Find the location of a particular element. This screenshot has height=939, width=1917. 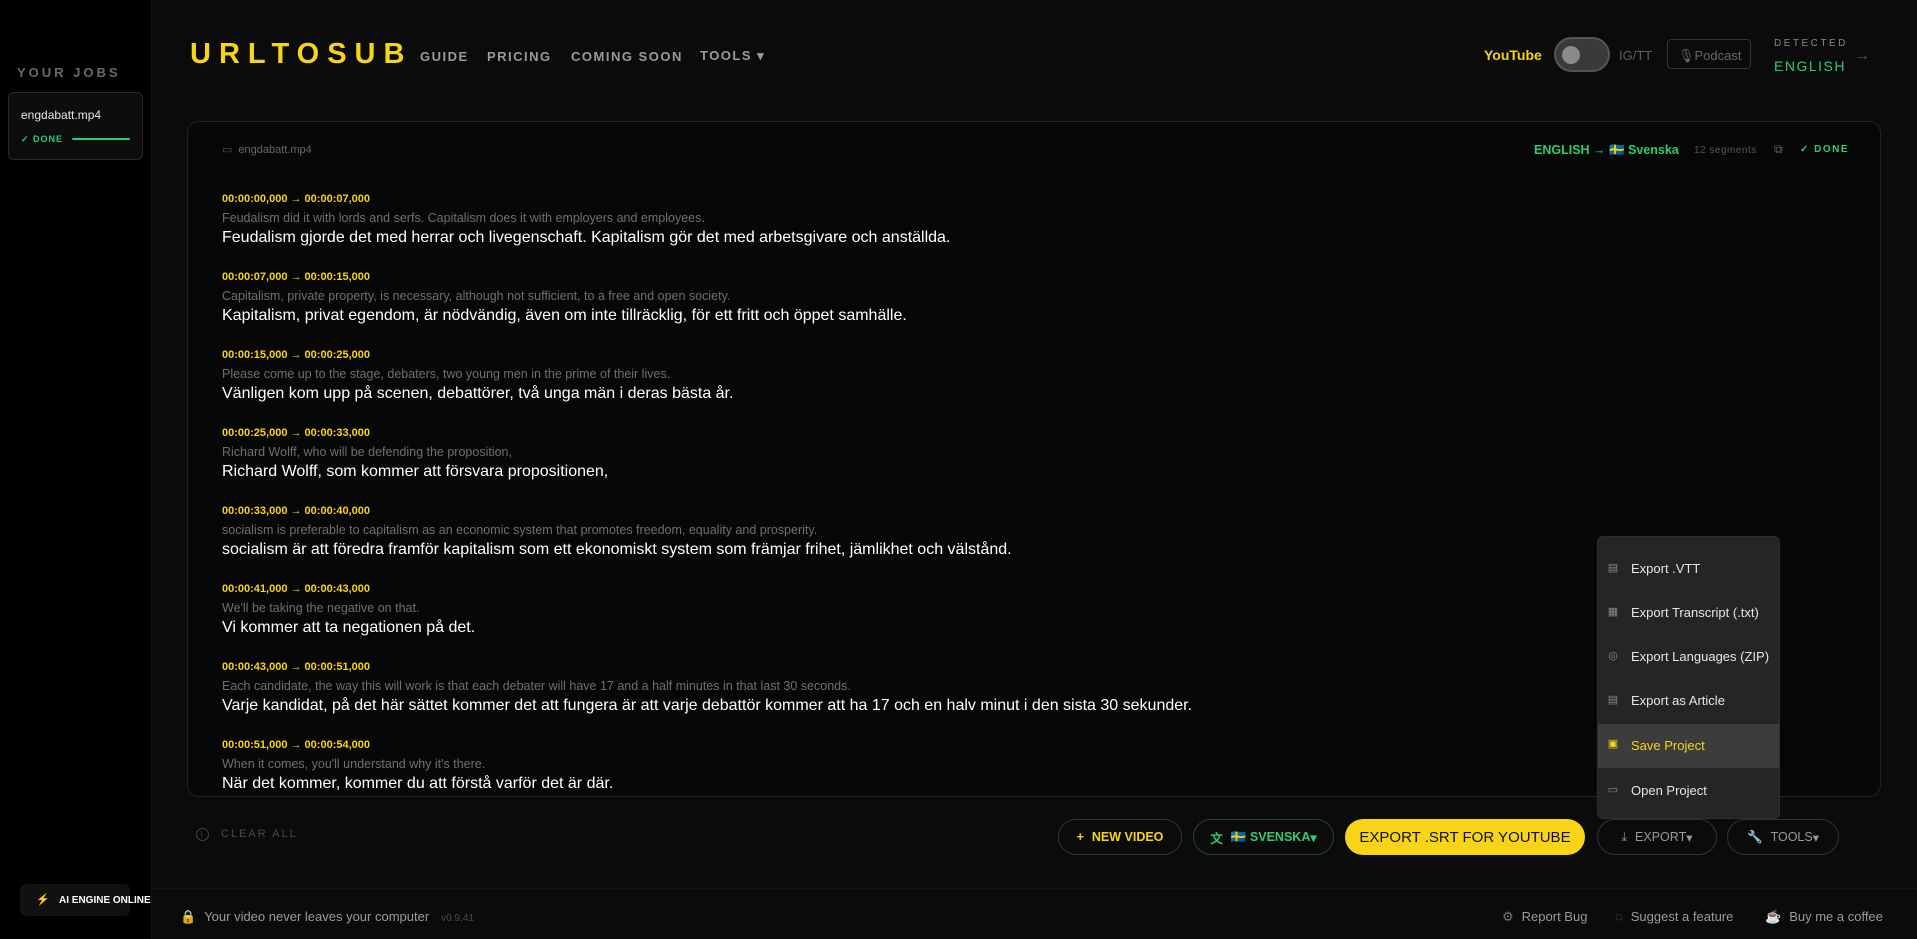

job-status: ✓ DONE is located at coordinates (42, 139).